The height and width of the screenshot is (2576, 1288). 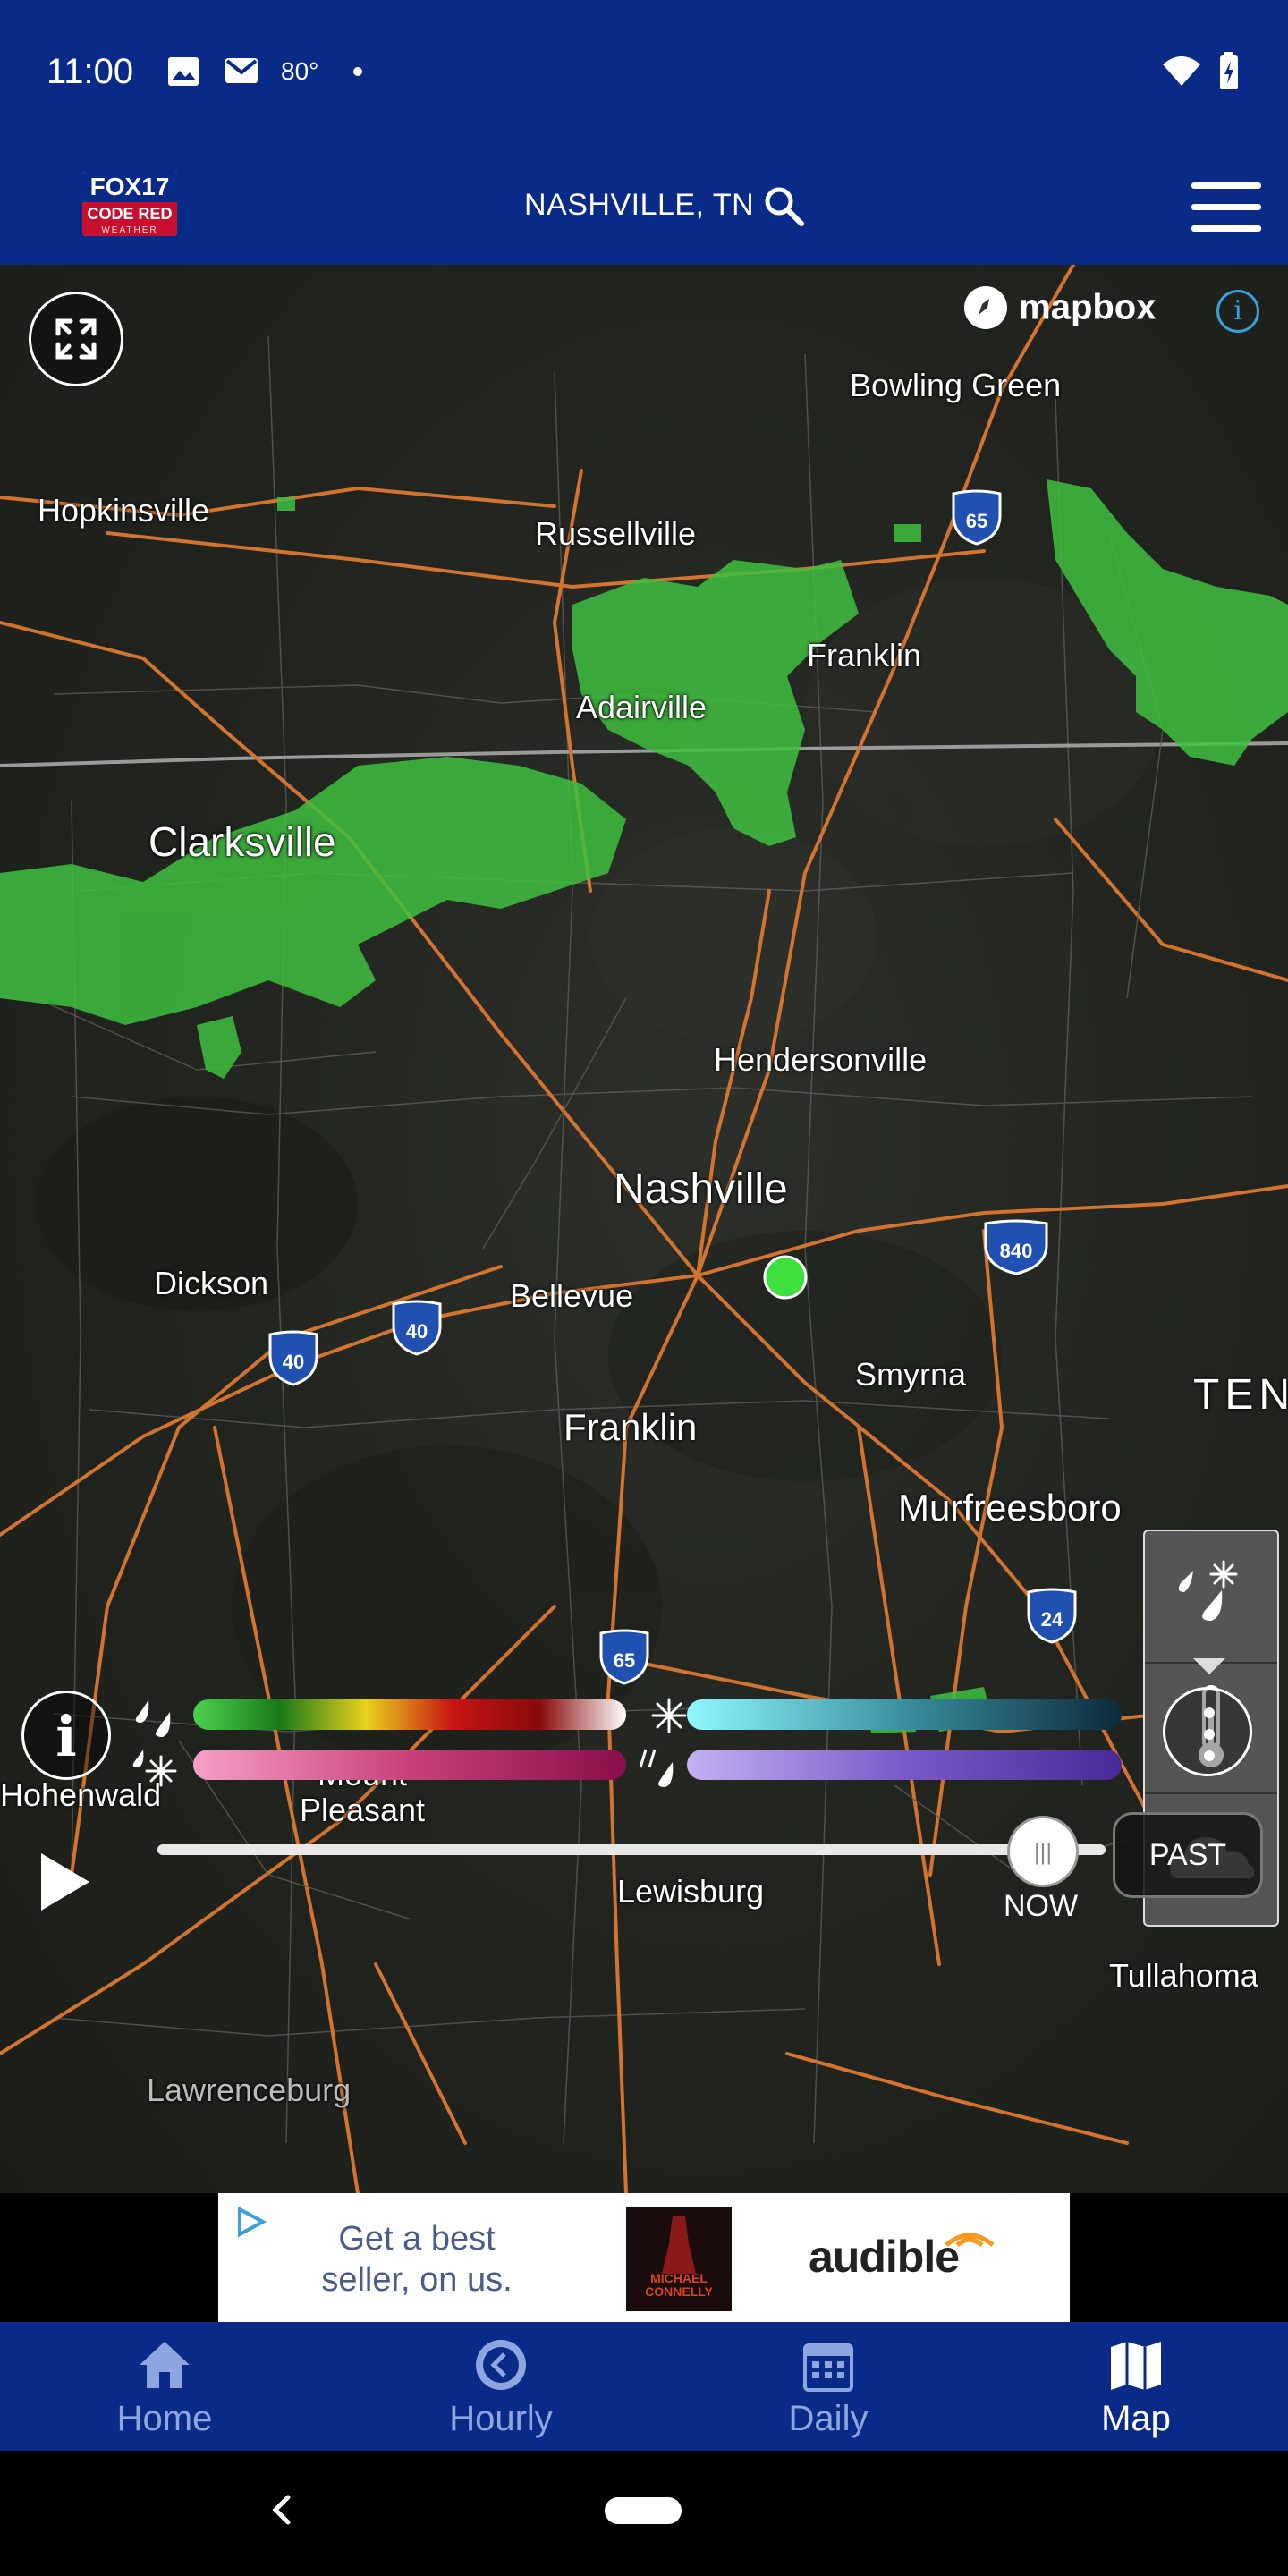 I want to click on city-label-bellevue: Bellevue, so click(x=572, y=1295).